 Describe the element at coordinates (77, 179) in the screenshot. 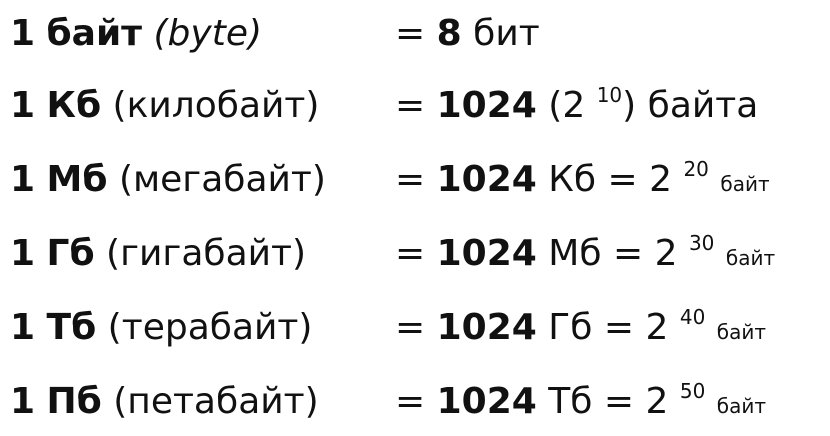

I see `unit-symbol: Мб` at that location.